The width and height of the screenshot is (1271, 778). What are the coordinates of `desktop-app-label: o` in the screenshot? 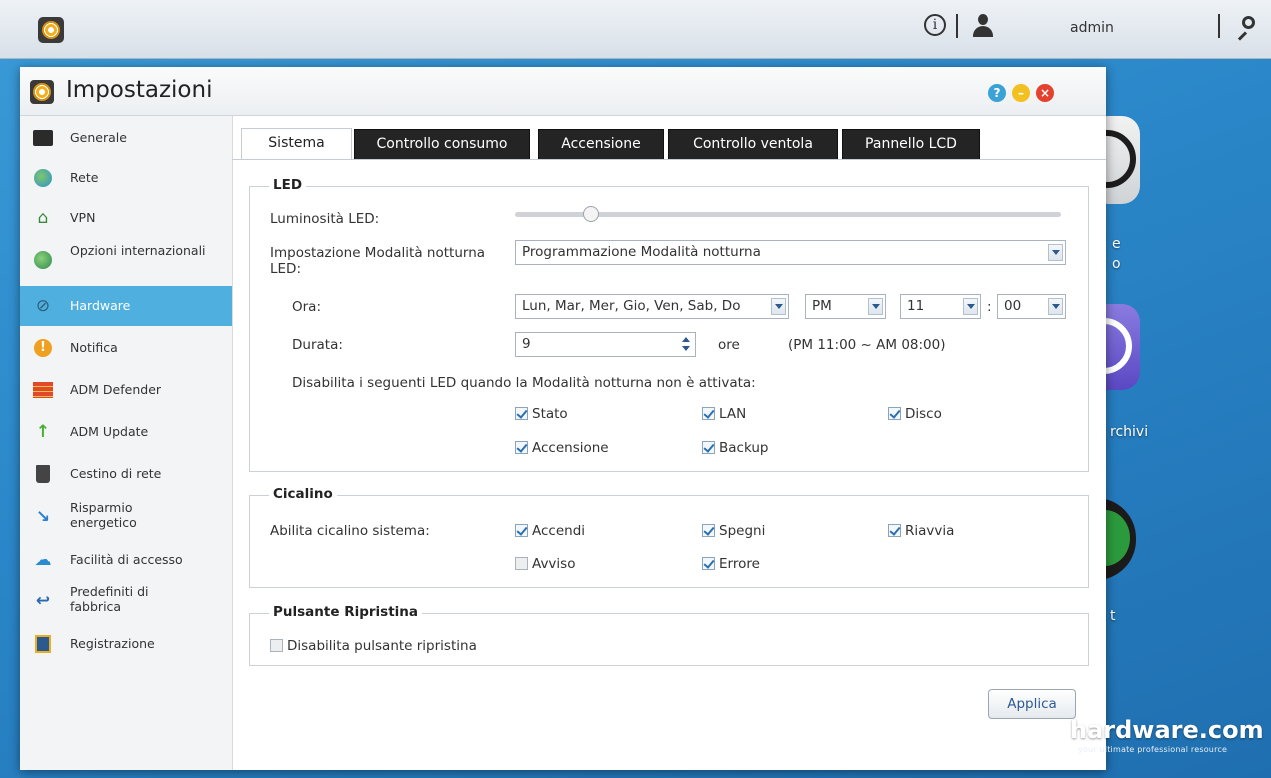 It's located at (1116, 264).